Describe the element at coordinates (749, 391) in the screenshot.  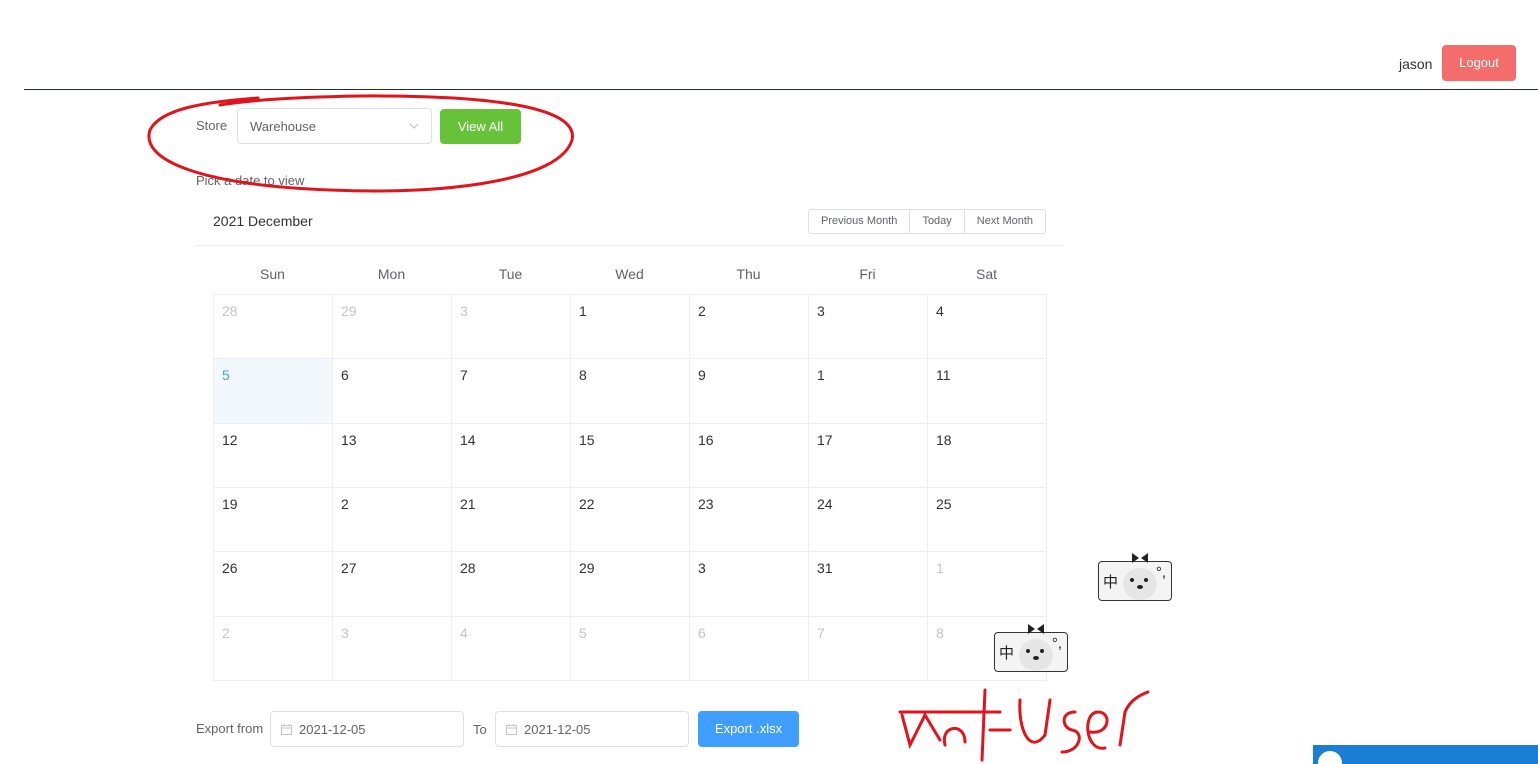
I see `calendar-day: 9` at that location.